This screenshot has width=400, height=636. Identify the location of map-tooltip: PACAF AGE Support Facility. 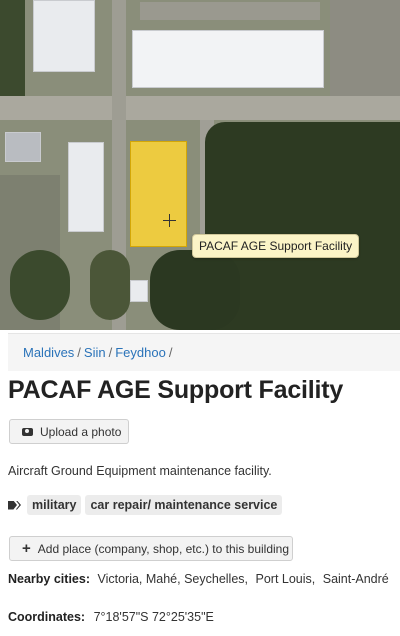
(276, 246).